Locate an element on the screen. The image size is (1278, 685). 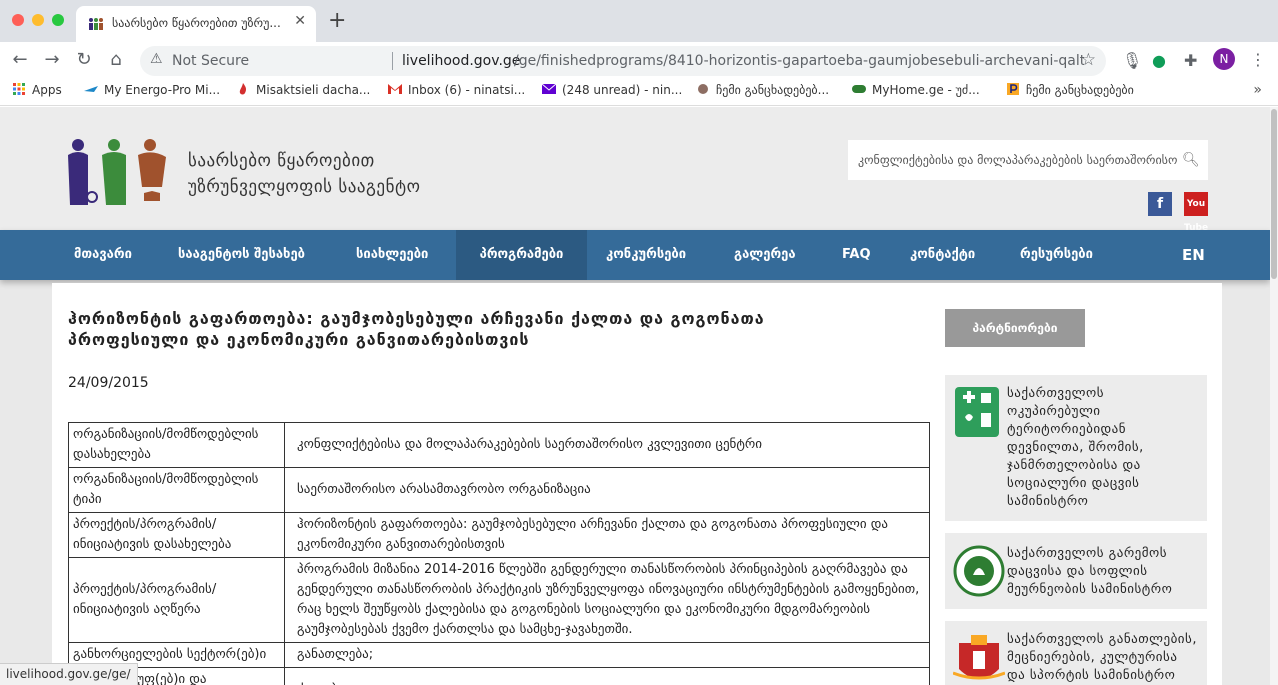
nav-item-faq: FAQ is located at coordinates (856, 255).